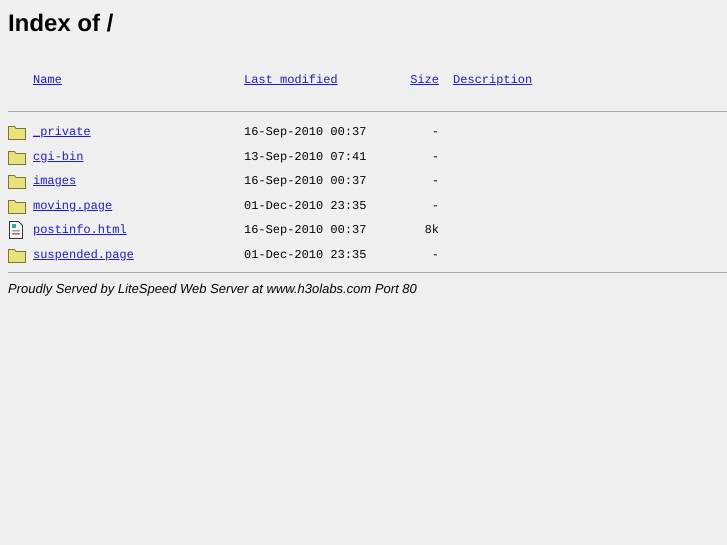  I want to click on file-link: suspended.page, so click(83, 255).